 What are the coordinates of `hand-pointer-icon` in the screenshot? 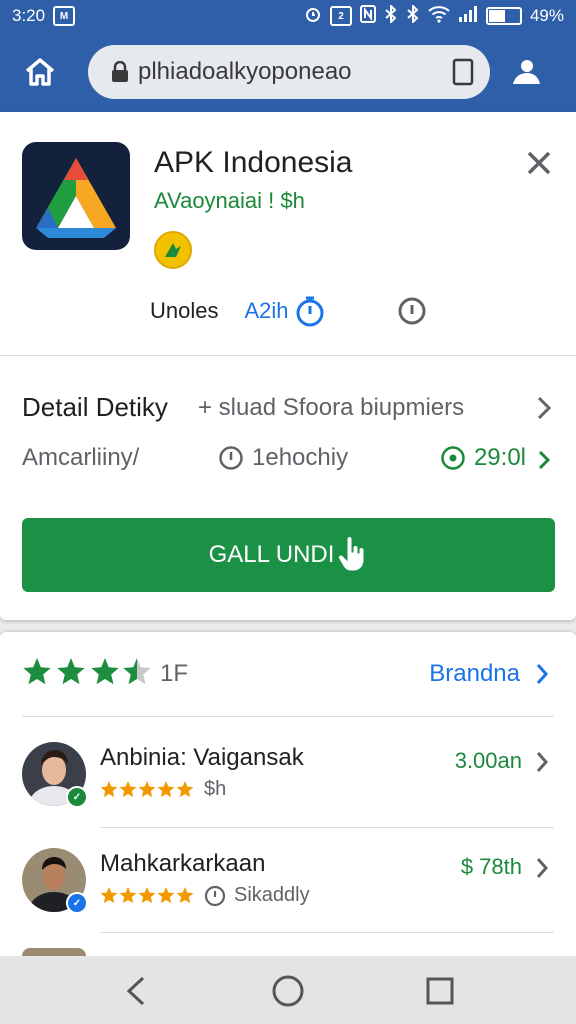 It's located at (351, 554).